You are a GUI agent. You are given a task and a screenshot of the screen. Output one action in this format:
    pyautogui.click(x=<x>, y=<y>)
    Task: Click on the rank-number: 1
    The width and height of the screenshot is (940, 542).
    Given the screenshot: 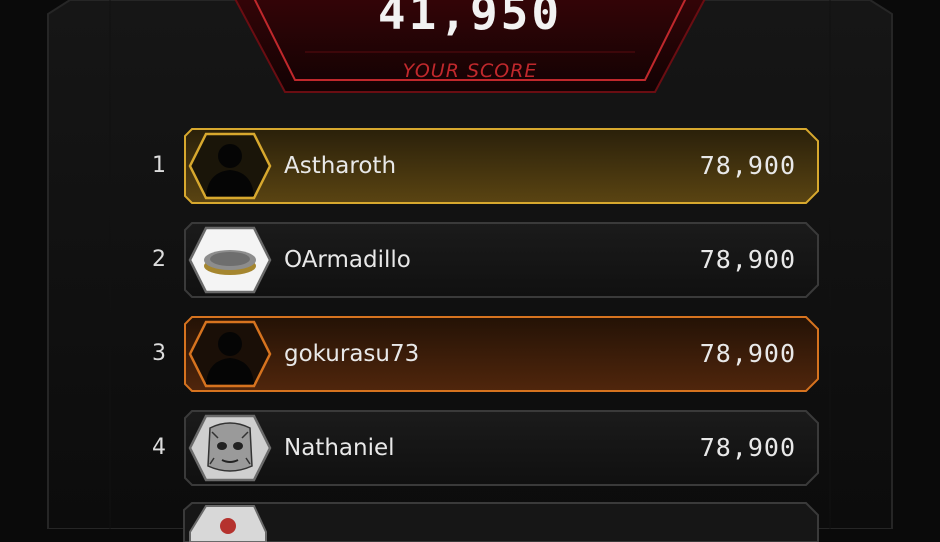 What is the action you would take?
    pyautogui.click(x=159, y=165)
    